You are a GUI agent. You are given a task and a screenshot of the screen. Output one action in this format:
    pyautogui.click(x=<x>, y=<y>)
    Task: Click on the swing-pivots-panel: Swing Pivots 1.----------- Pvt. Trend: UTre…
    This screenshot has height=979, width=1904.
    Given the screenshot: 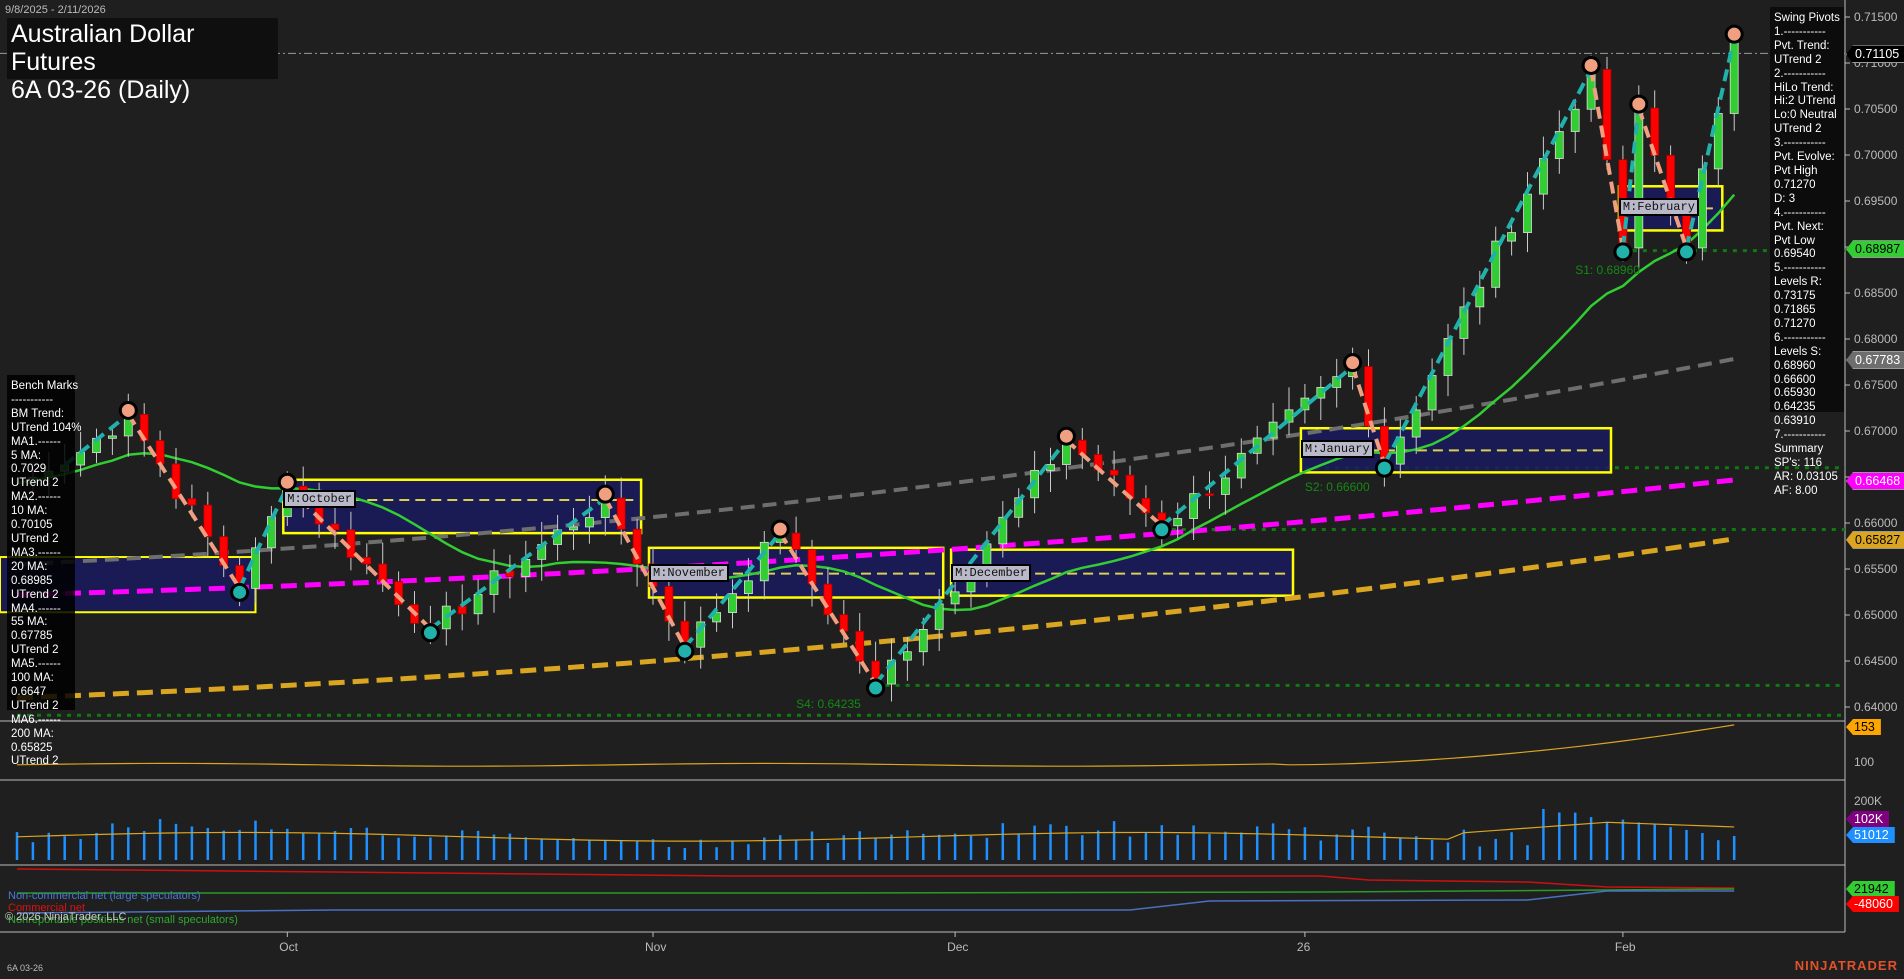 What is the action you would take?
    pyautogui.click(x=1807, y=252)
    